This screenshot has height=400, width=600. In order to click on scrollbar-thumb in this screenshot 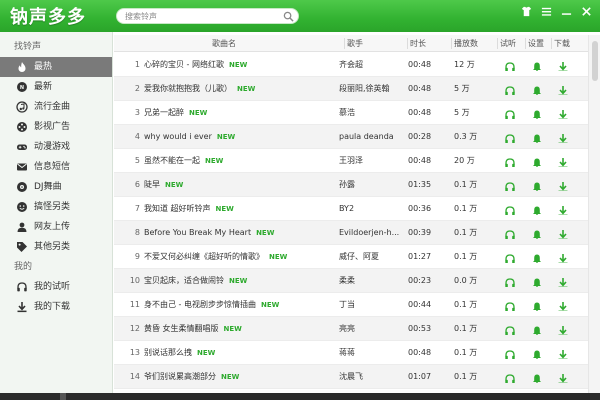, I will do `click(595, 61)`.